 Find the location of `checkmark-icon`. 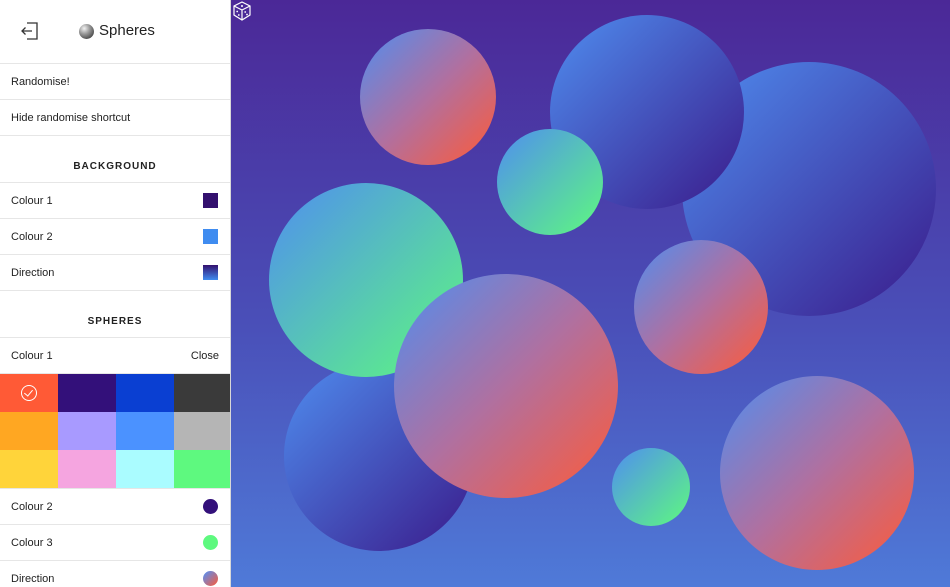

checkmark-icon is located at coordinates (29, 393).